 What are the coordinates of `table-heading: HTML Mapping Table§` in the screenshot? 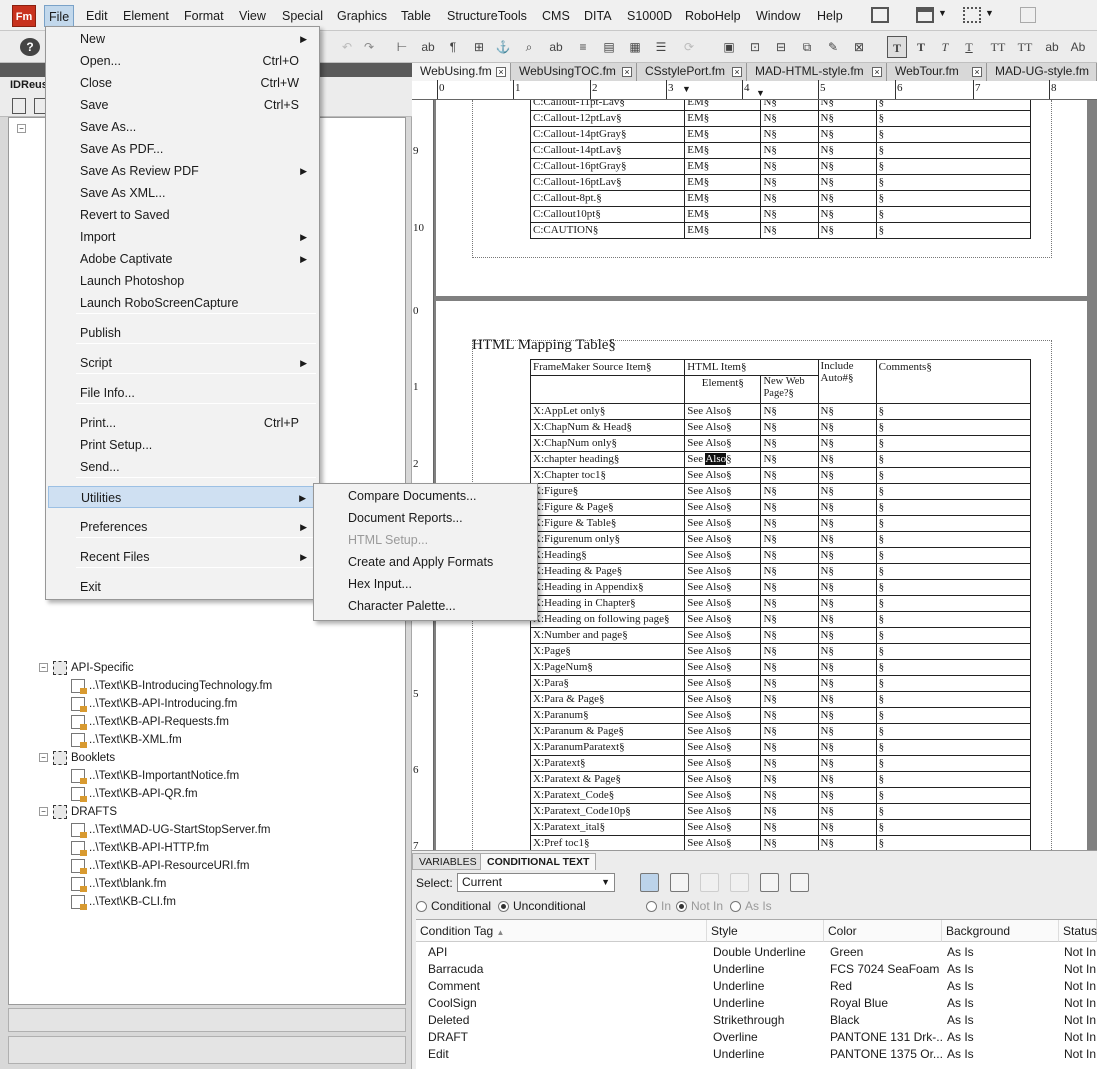 It's located at (544, 345).